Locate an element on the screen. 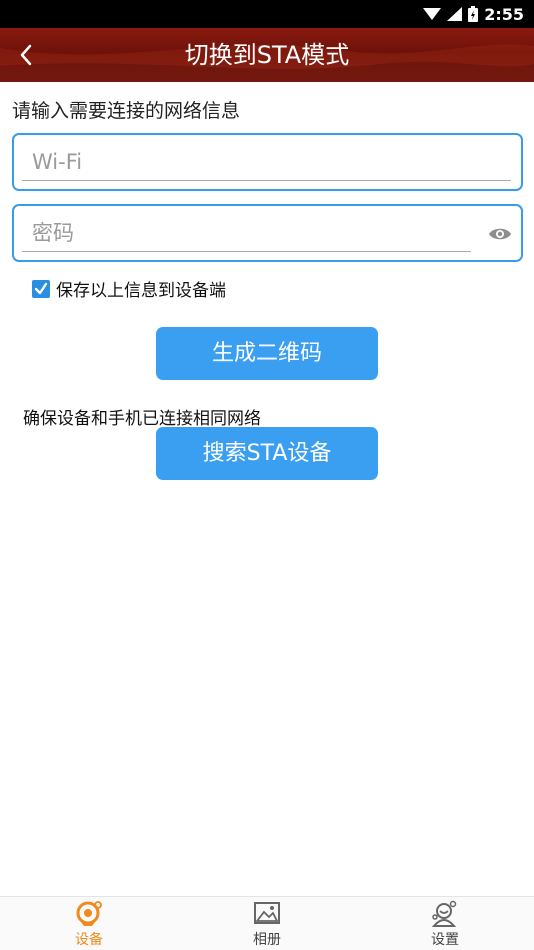 This screenshot has height=950, width=534. settings-person-icon is located at coordinates (444, 913).